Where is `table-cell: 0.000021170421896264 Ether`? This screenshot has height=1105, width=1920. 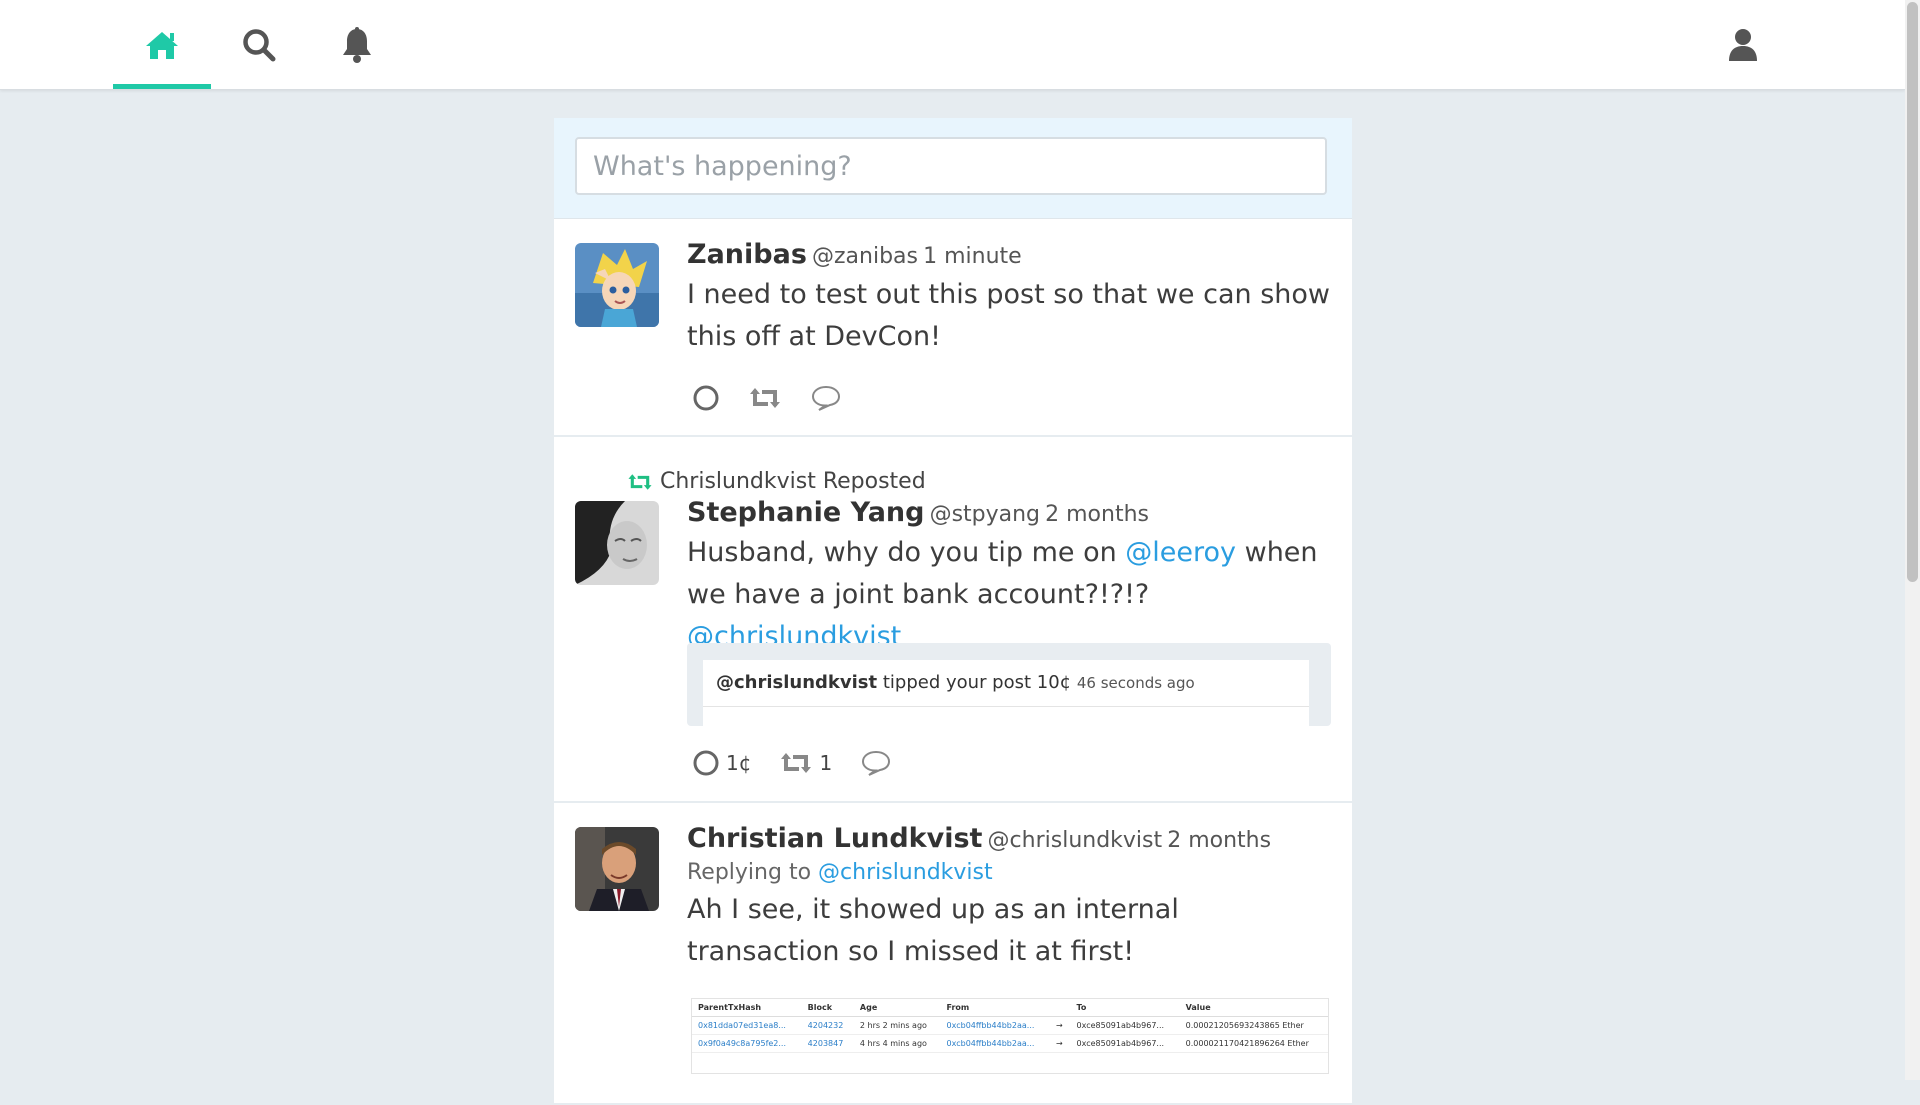 table-cell: 0.000021170421896264 Ether is located at coordinates (1253, 1043).